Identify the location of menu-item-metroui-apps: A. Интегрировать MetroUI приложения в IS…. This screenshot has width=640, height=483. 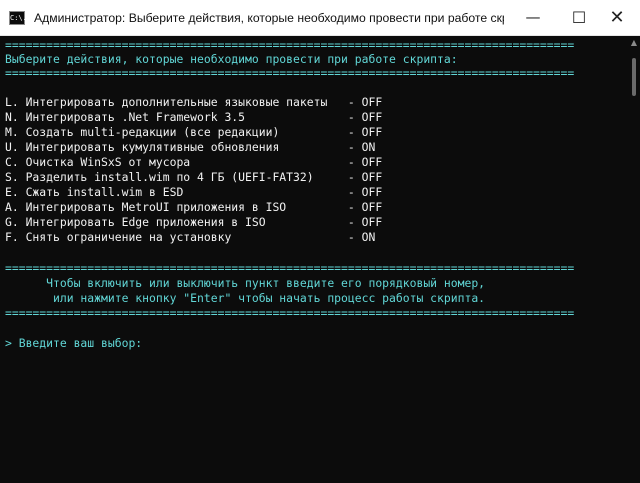
(194, 207).